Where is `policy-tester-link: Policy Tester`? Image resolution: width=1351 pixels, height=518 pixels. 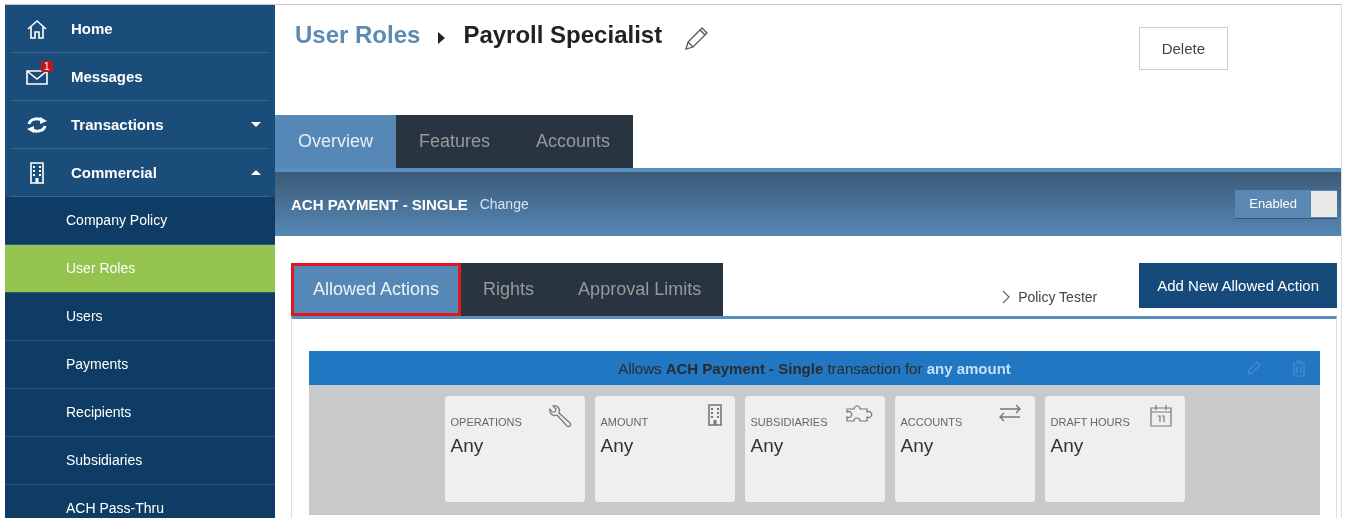 policy-tester-link: Policy Tester is located at coordinates (1050, 296).